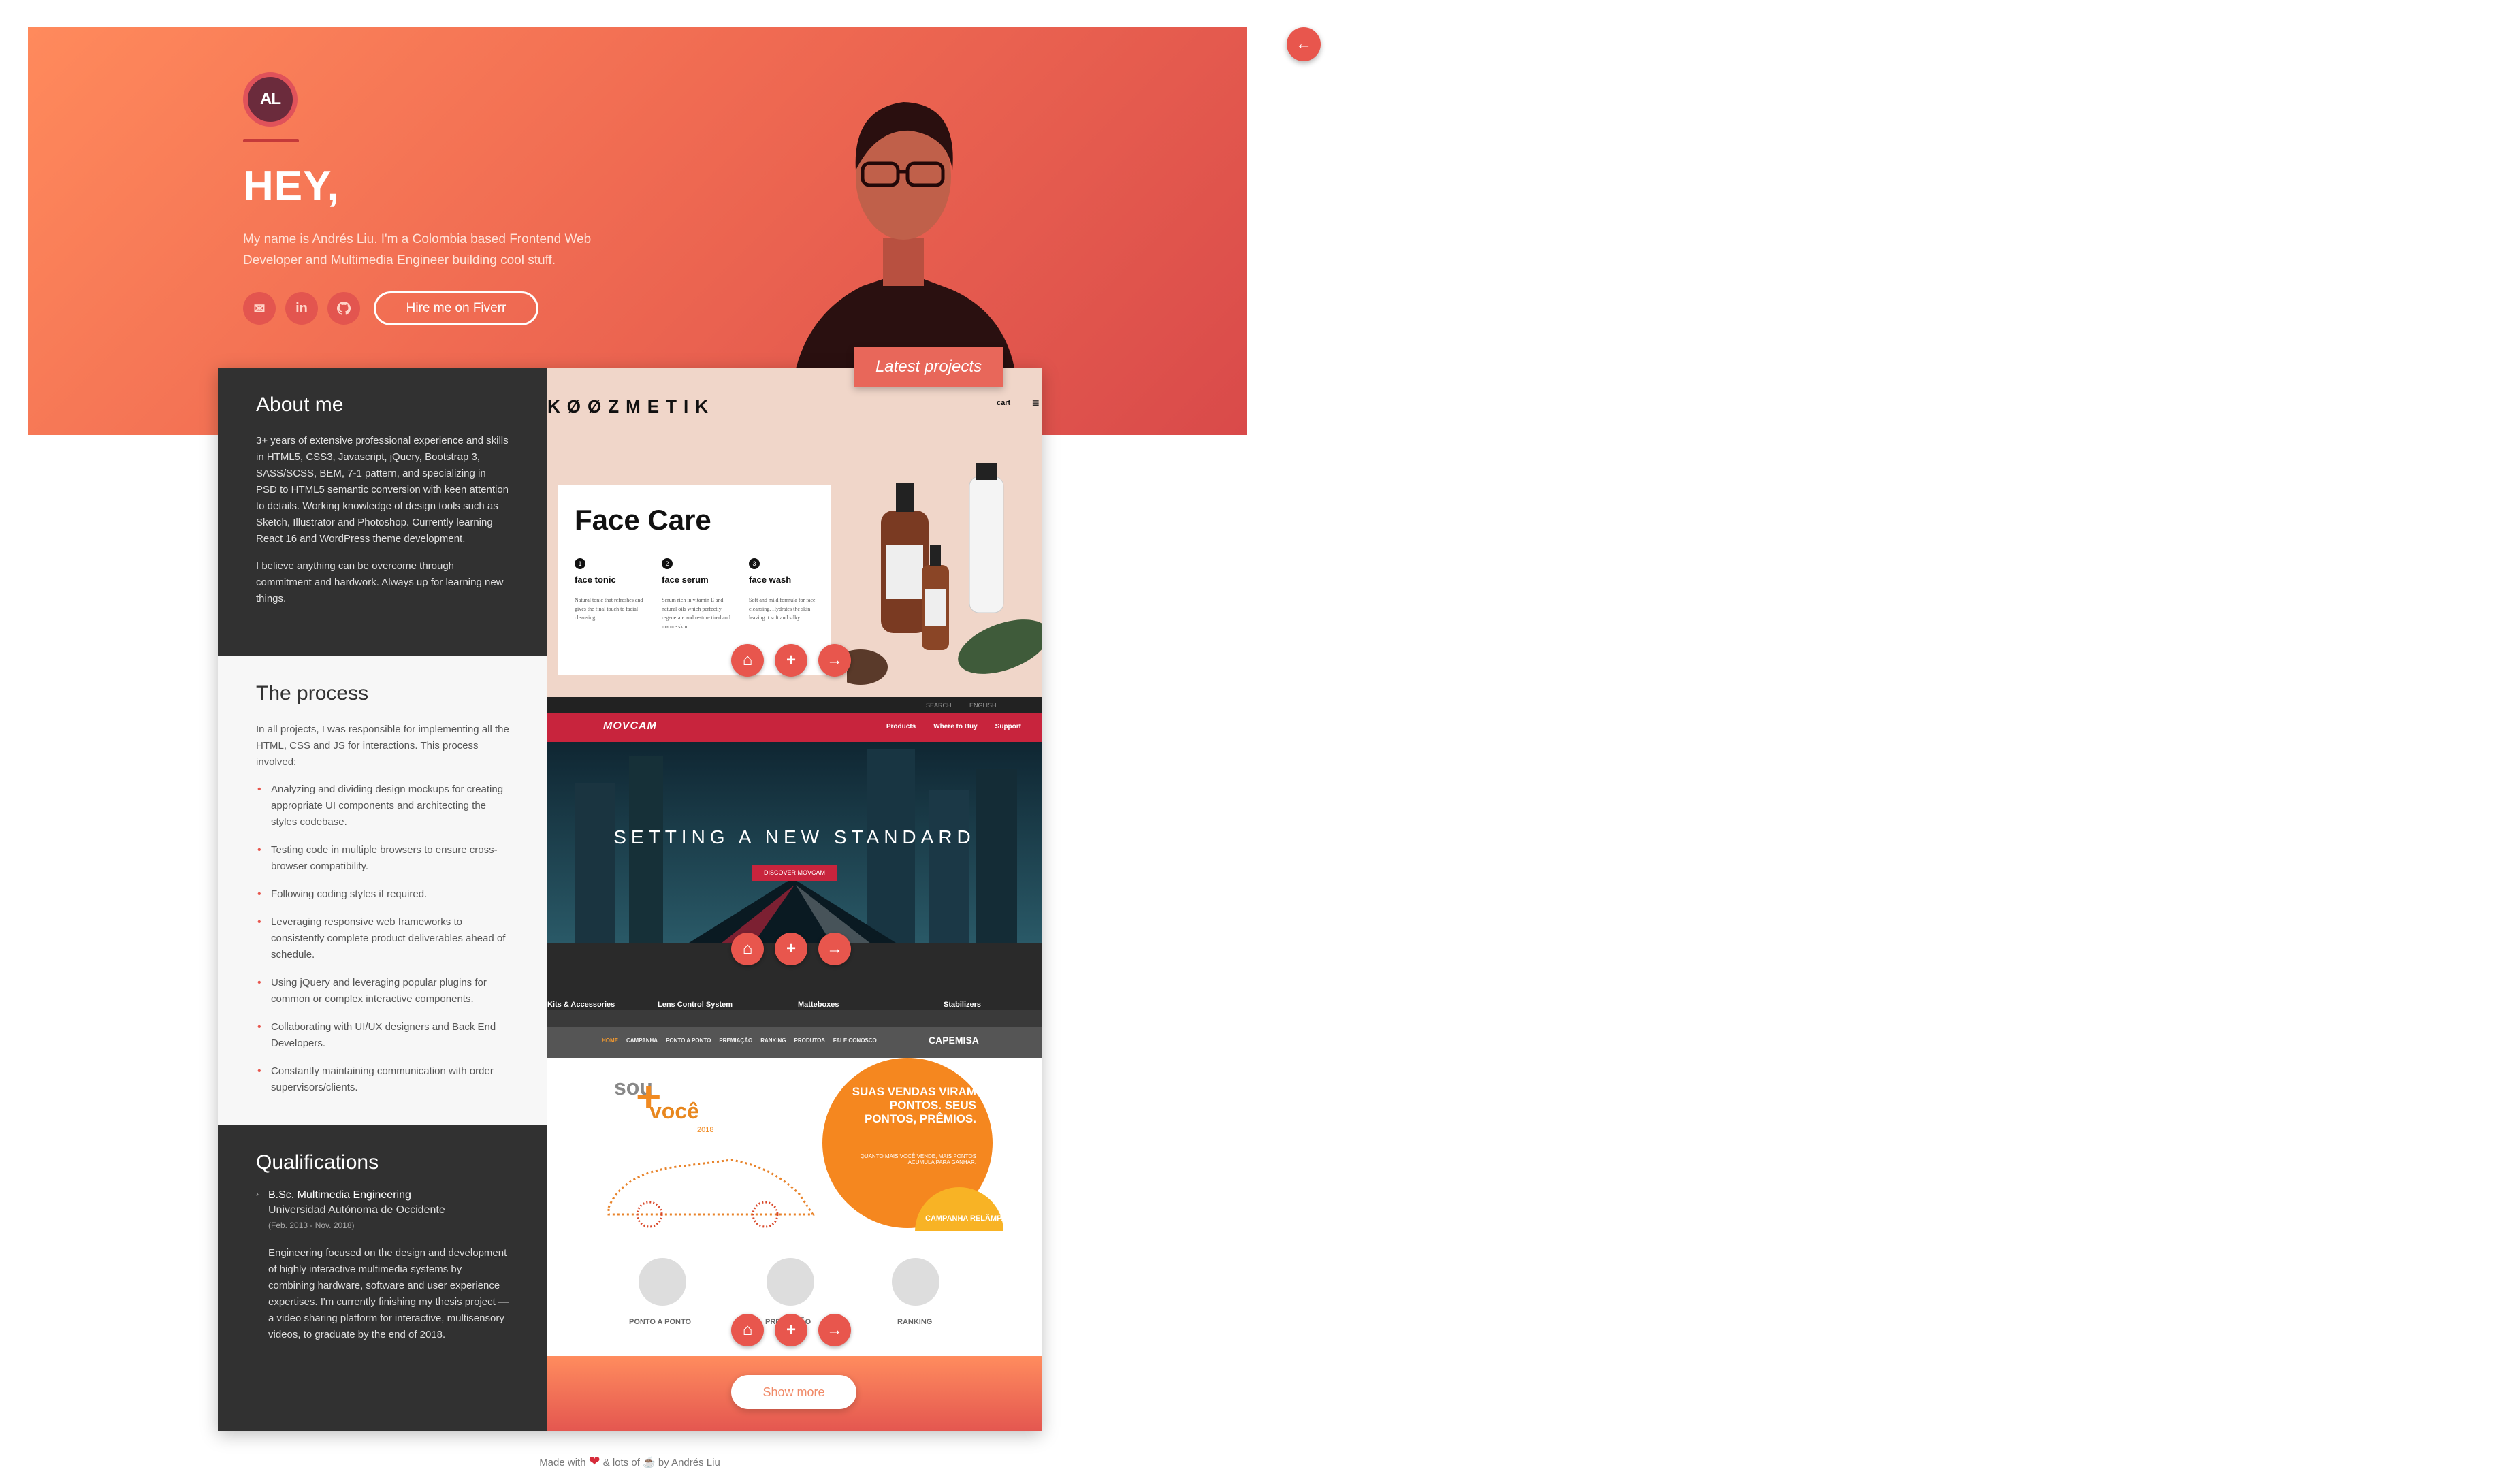  Describe the element at coordinates (356, 1210) in the screenshot. I see `university: Universidad Autónoma de Occidente` at that location.